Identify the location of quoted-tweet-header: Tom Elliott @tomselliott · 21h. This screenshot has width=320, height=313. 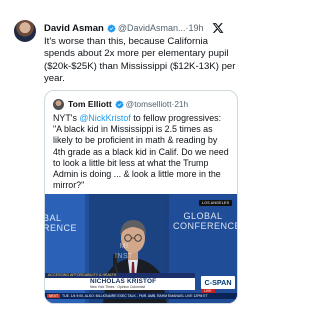
(120, 104).